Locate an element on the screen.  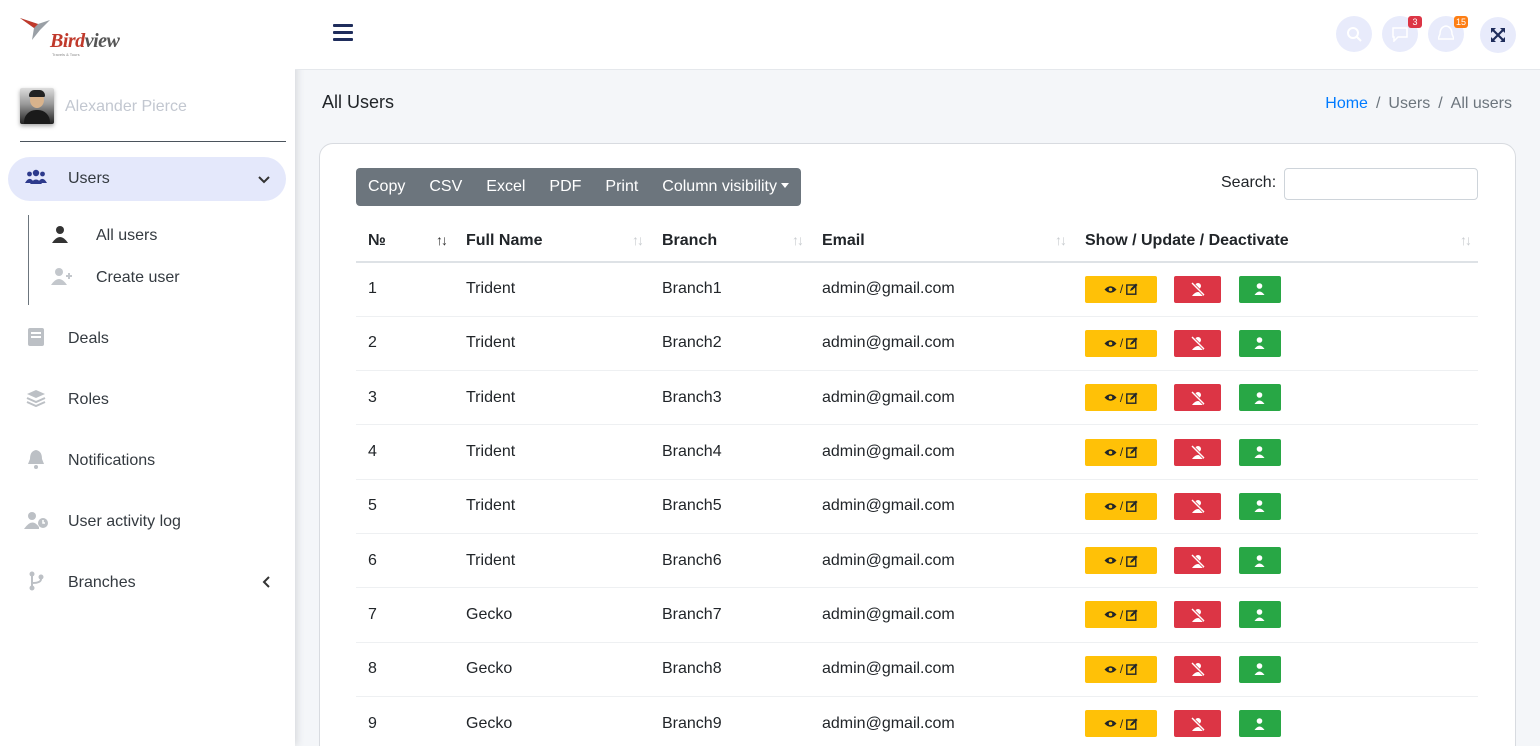
brand-name: Birdview is located at coordinates (85, 41).